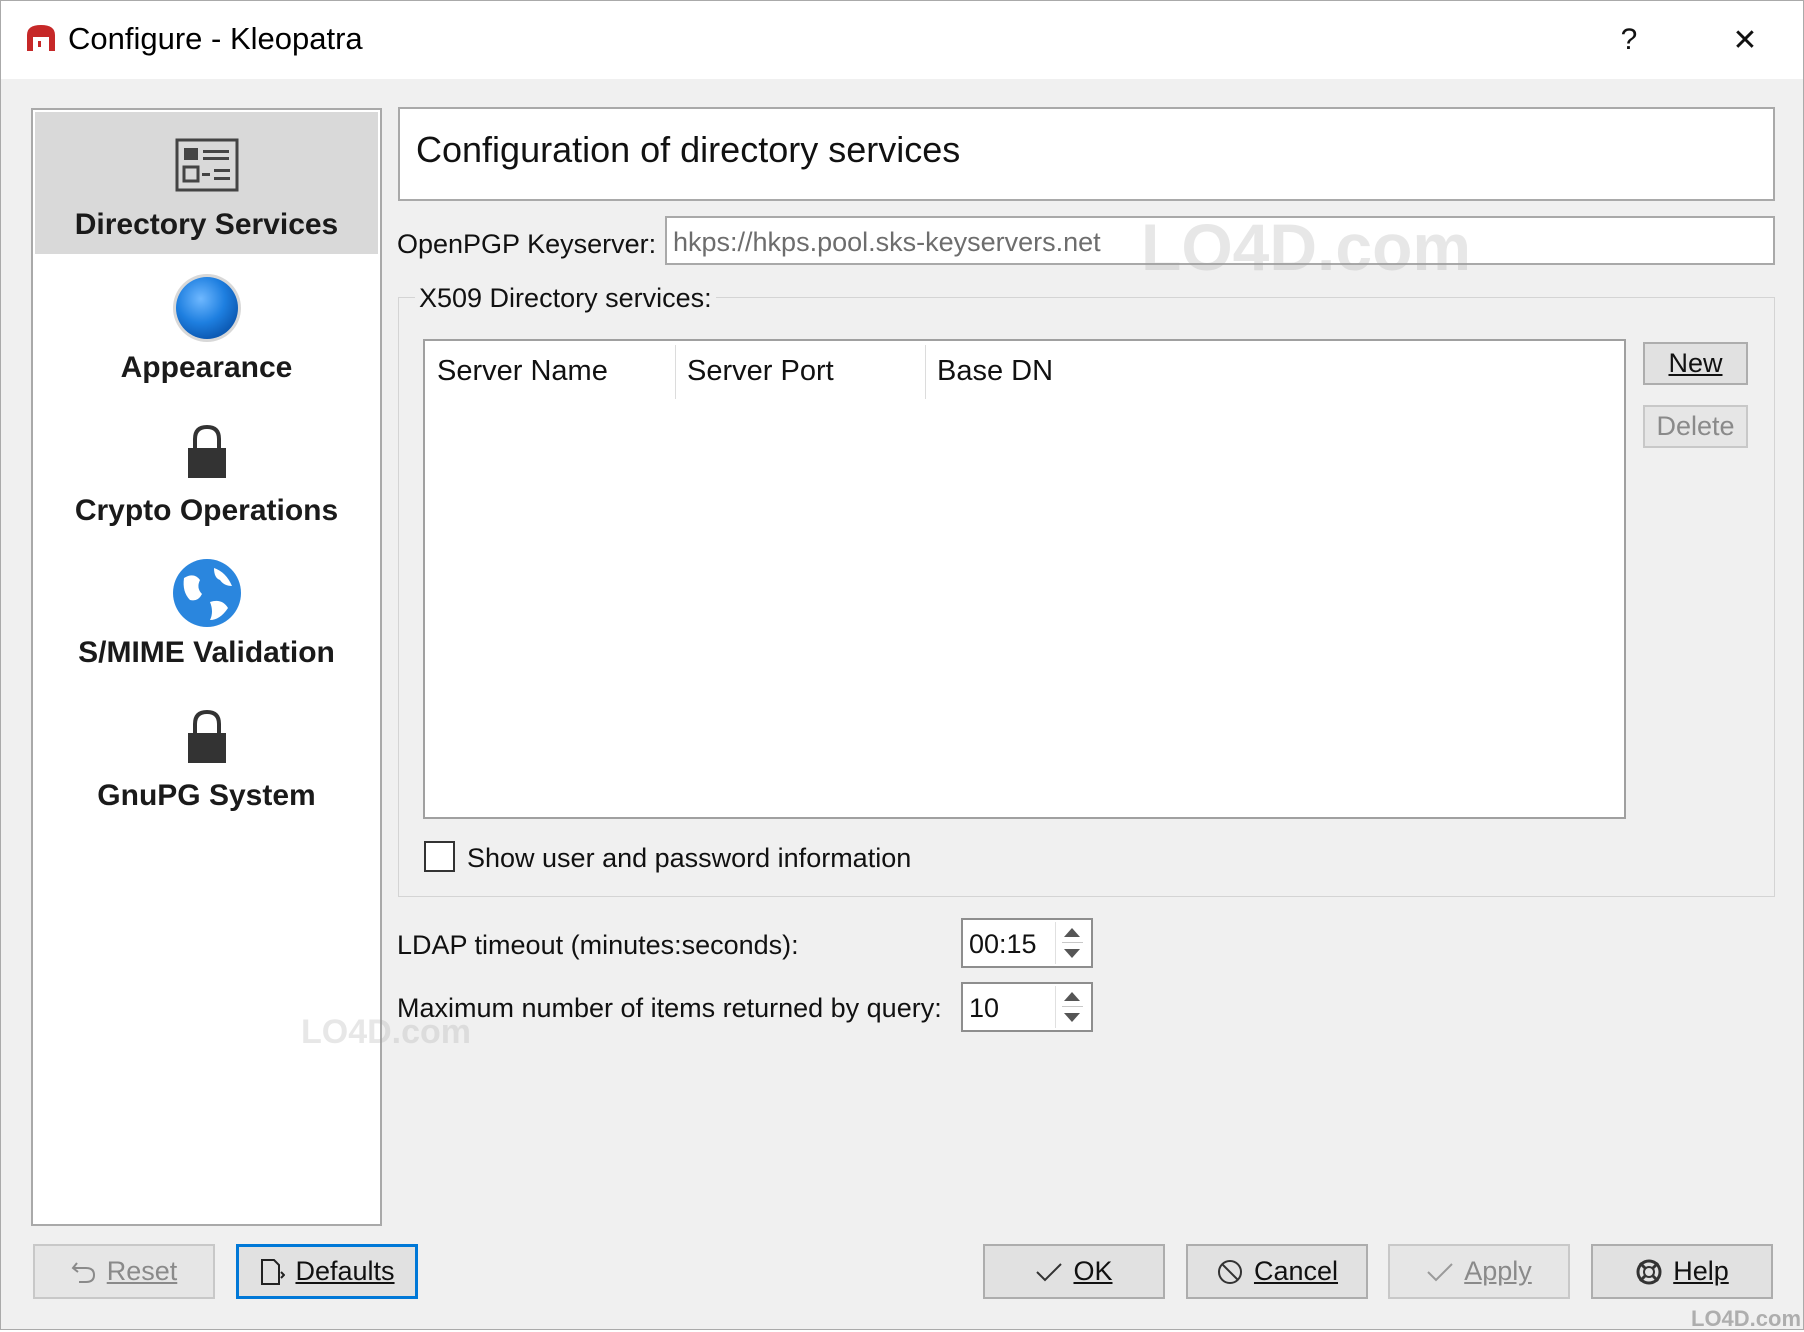 This screenshot has width=1804, height=1332. I want to click on max-items-spinbox: 10, so click(1027, 1007).